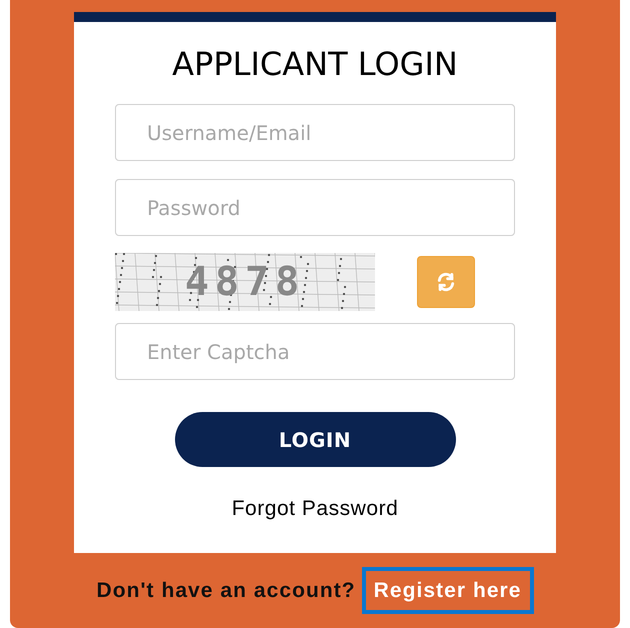 This screenshot has width=630, height=628. Describe the element at coordinates (315, 132) in the screenshot. I see `input-field: Username/Email` at that location.